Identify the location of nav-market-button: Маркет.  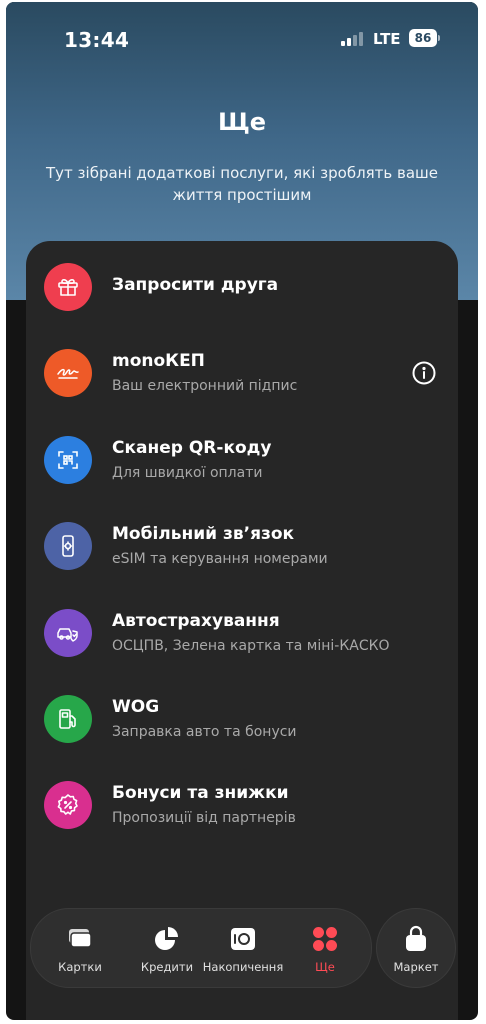
(416, 948).